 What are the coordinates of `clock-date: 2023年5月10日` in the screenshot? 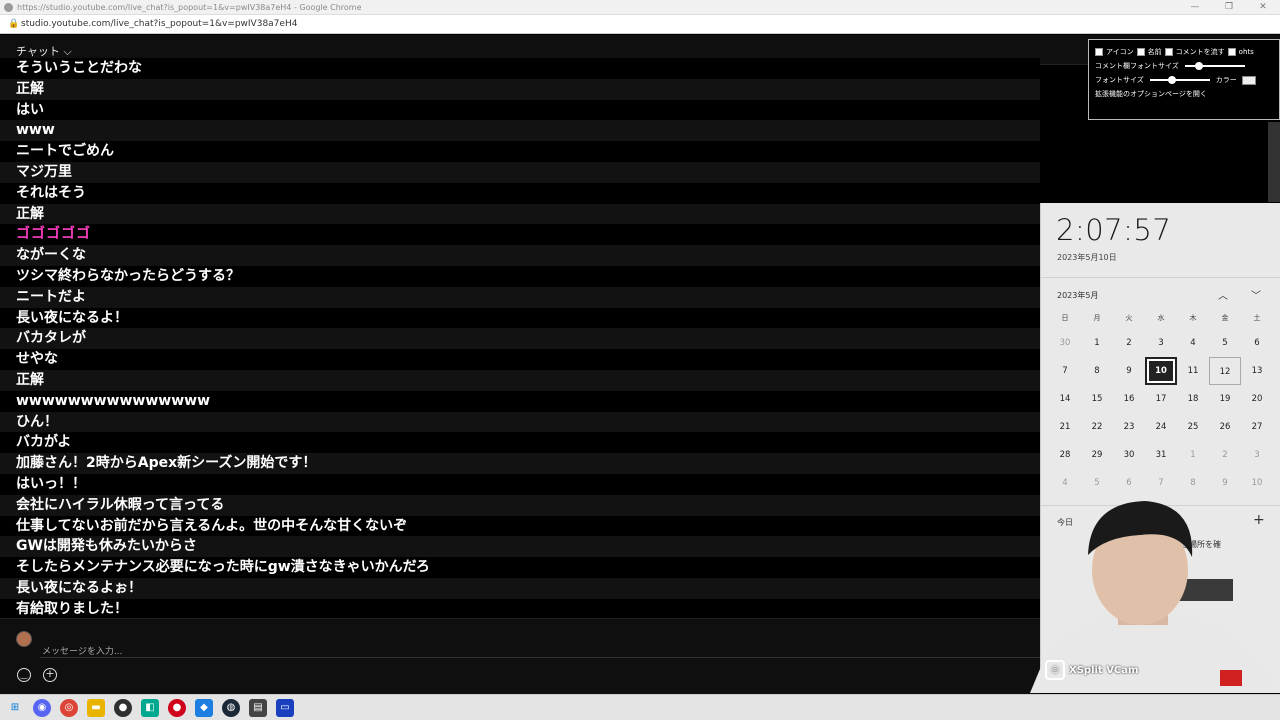 It's located at (1087, 257).